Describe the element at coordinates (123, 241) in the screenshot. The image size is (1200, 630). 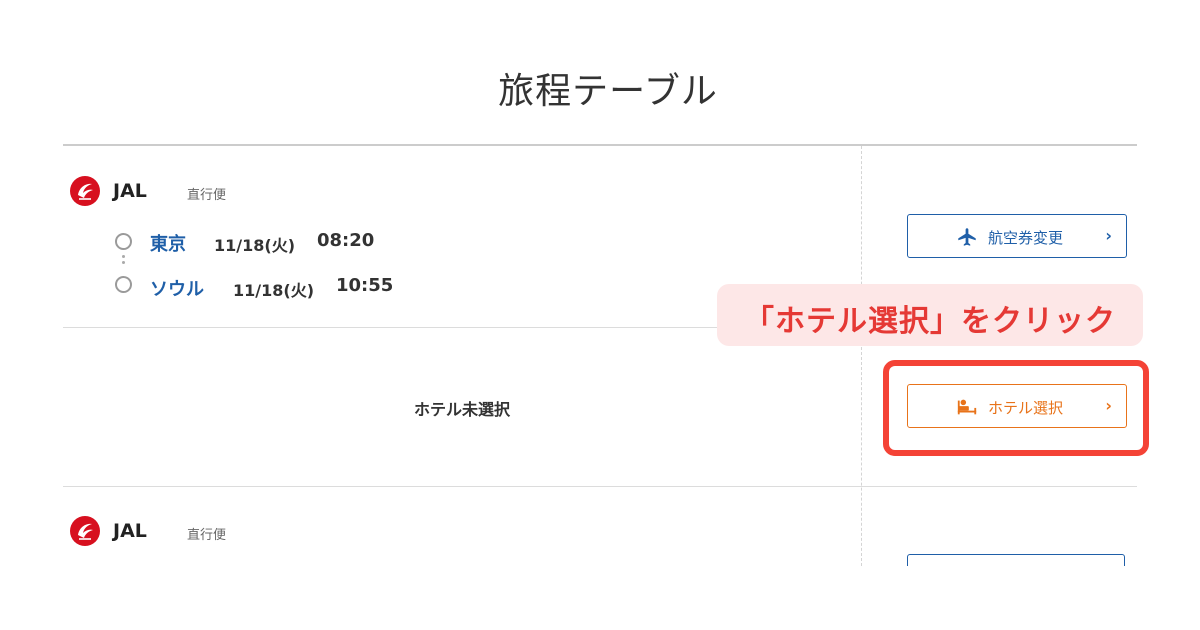
I see `origin-marker` at that location.